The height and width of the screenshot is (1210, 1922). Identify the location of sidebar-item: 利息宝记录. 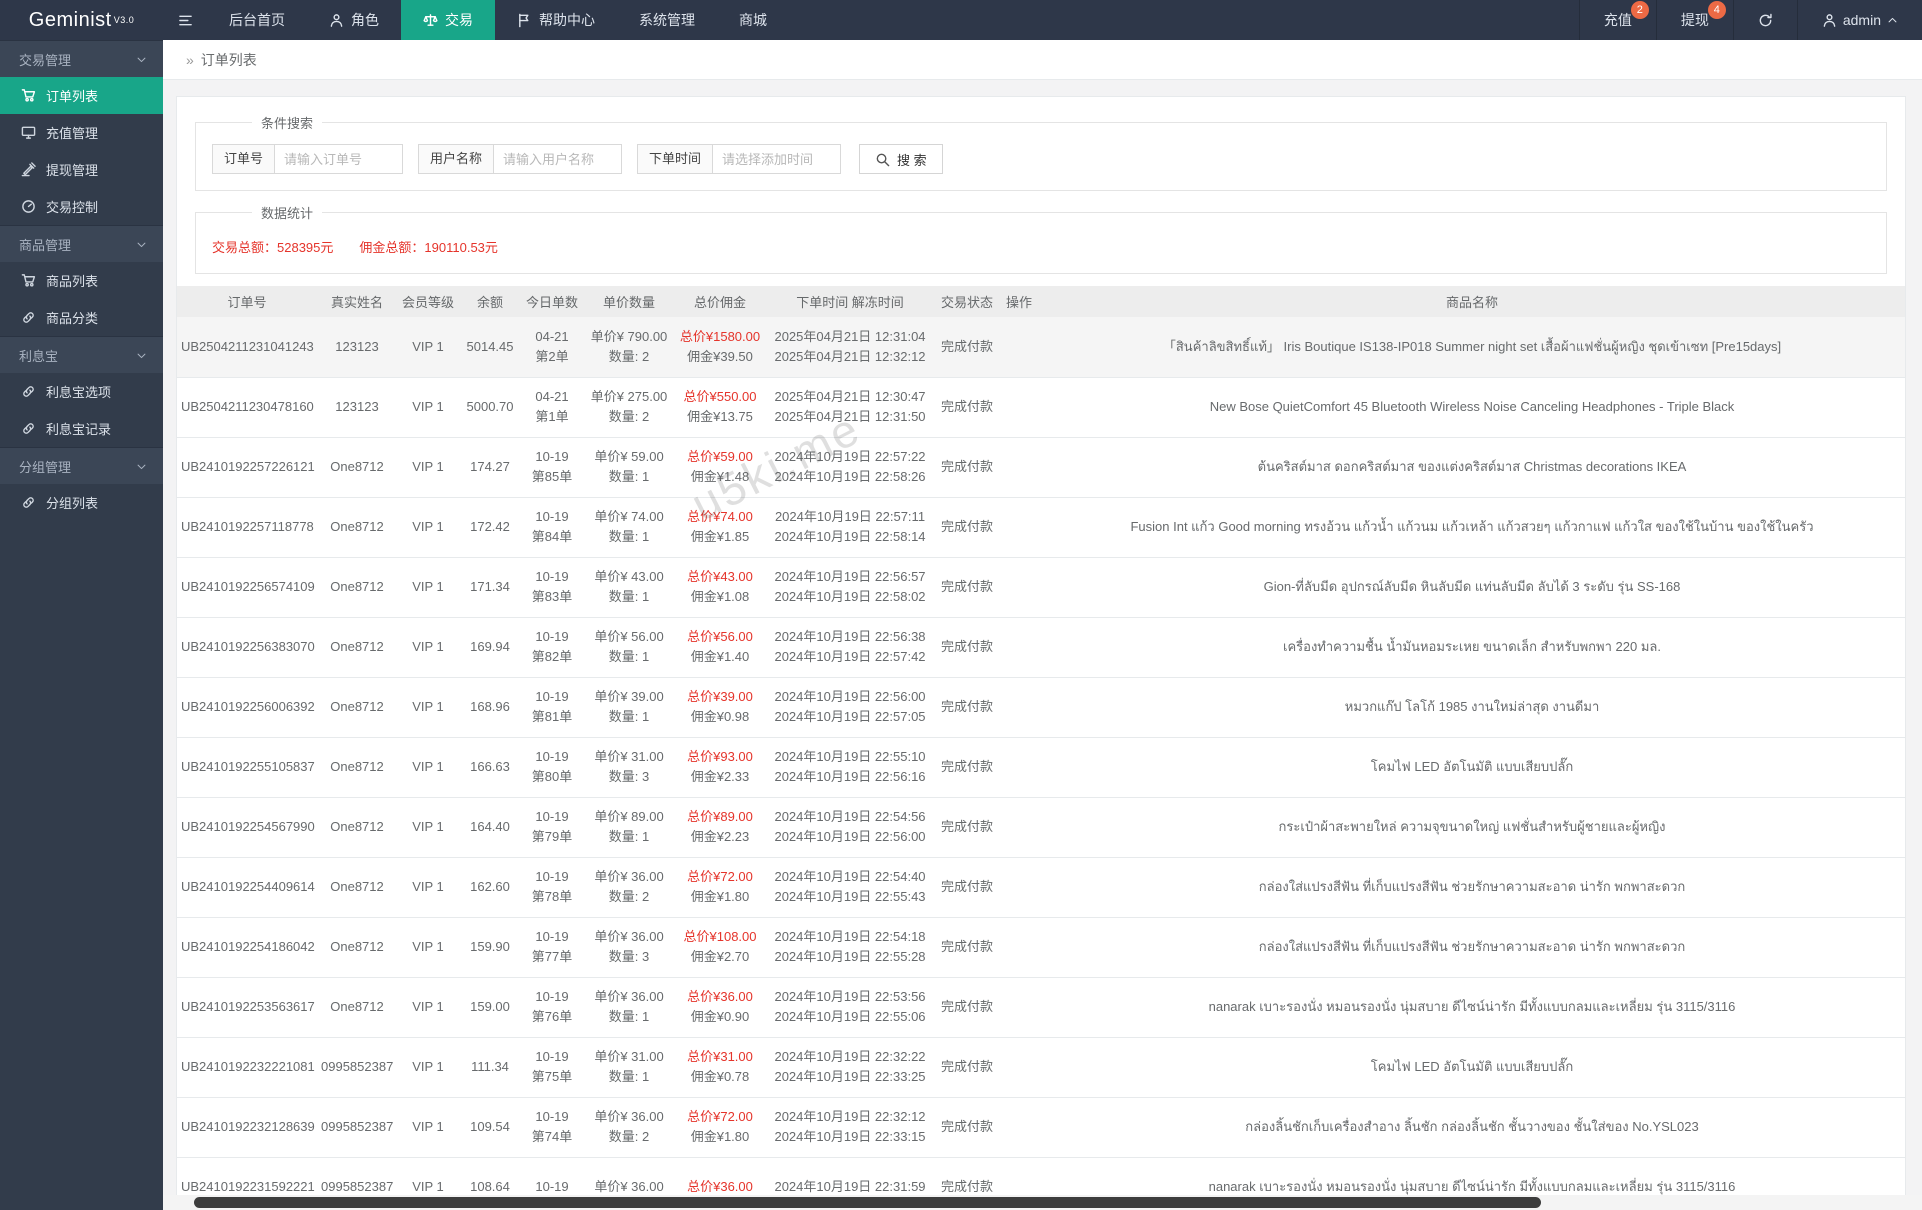
(81, 428).